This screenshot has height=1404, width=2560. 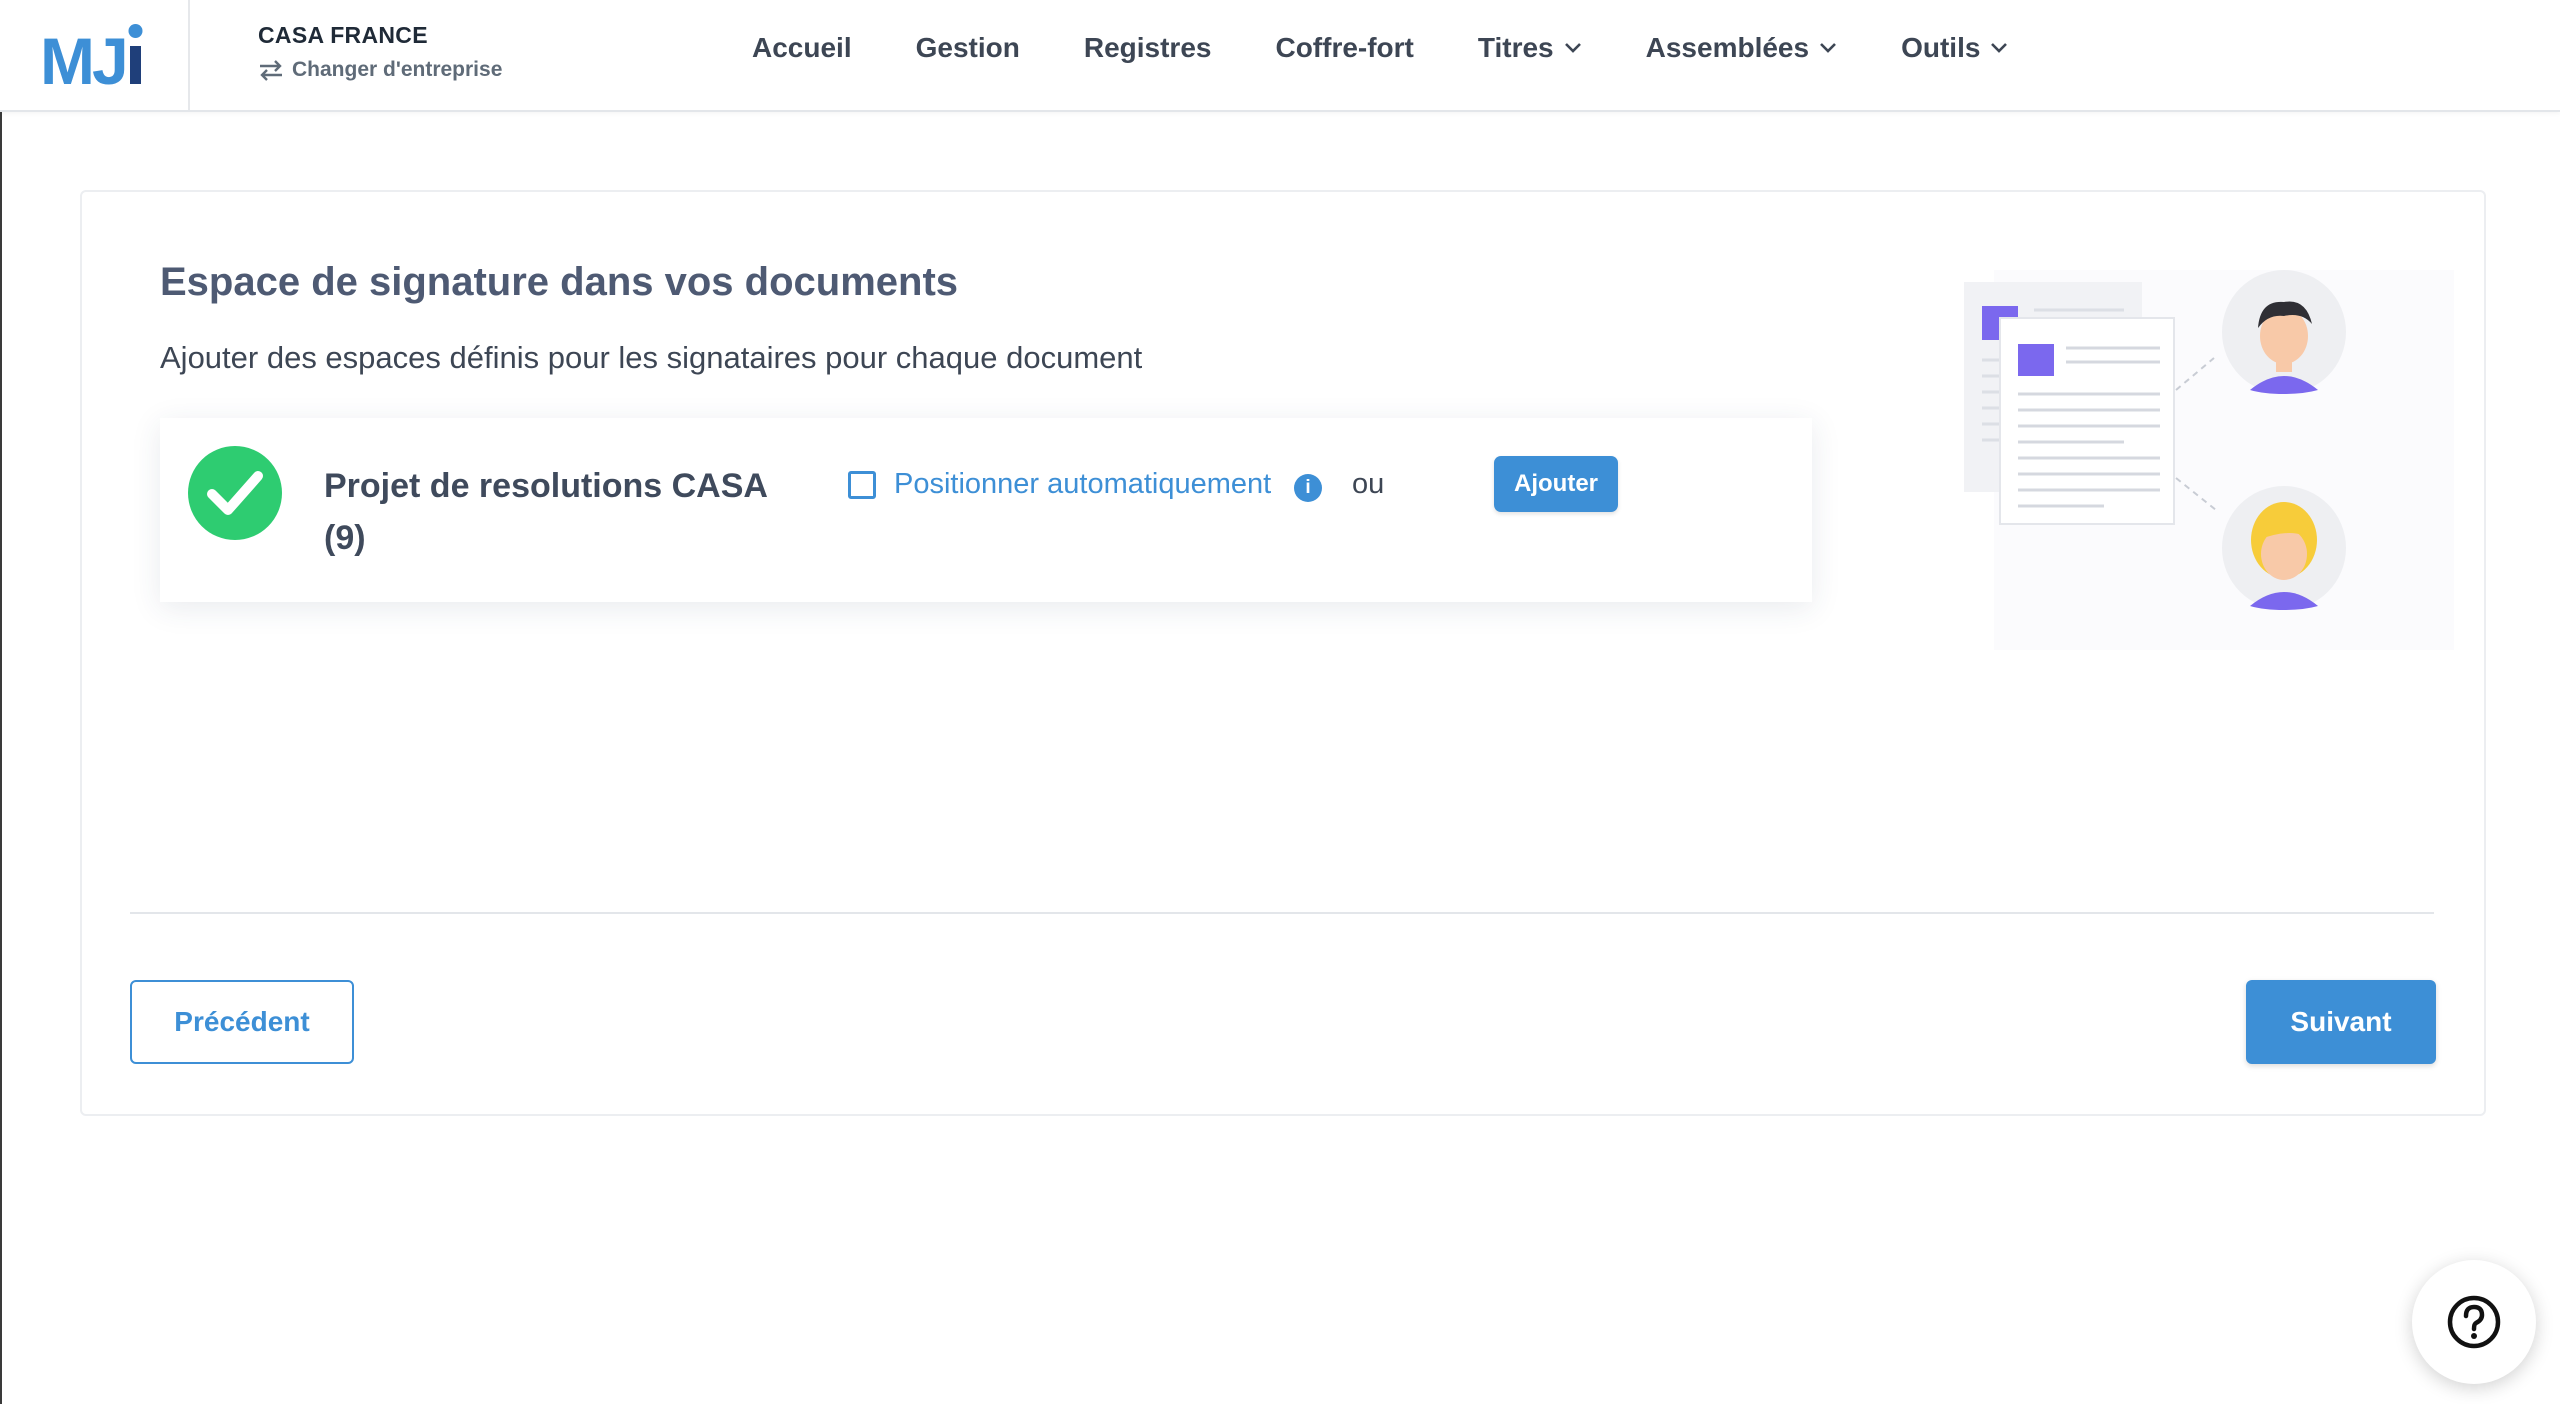 I want to click on nav-item-titres: Titres, so click(x=1530, y=48).